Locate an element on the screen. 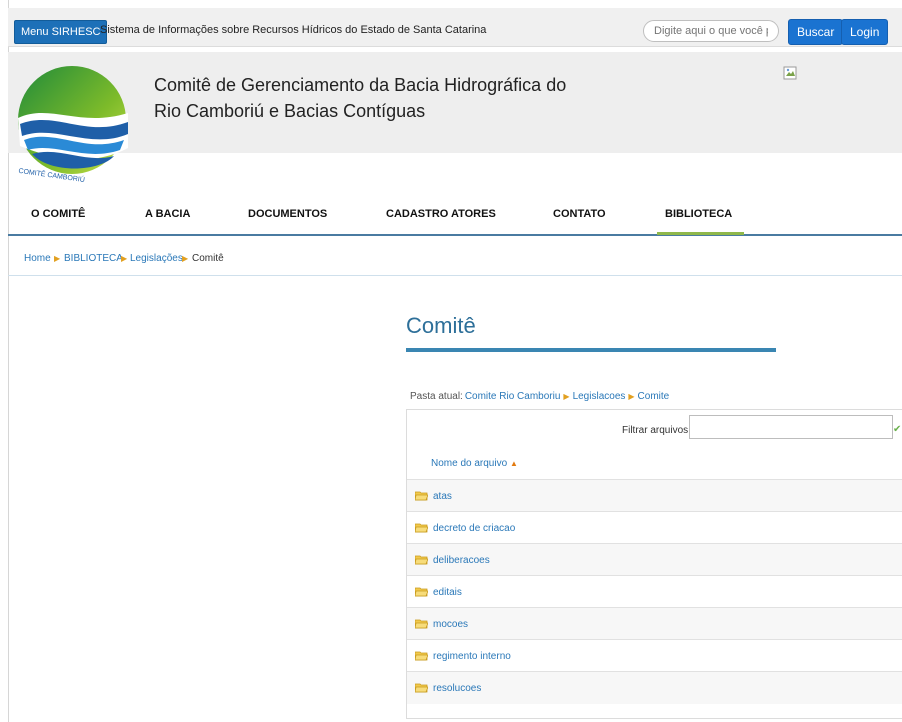 This screenshot has height=722, width=902. list-item: mocoes is located at coordinates (654, 623).